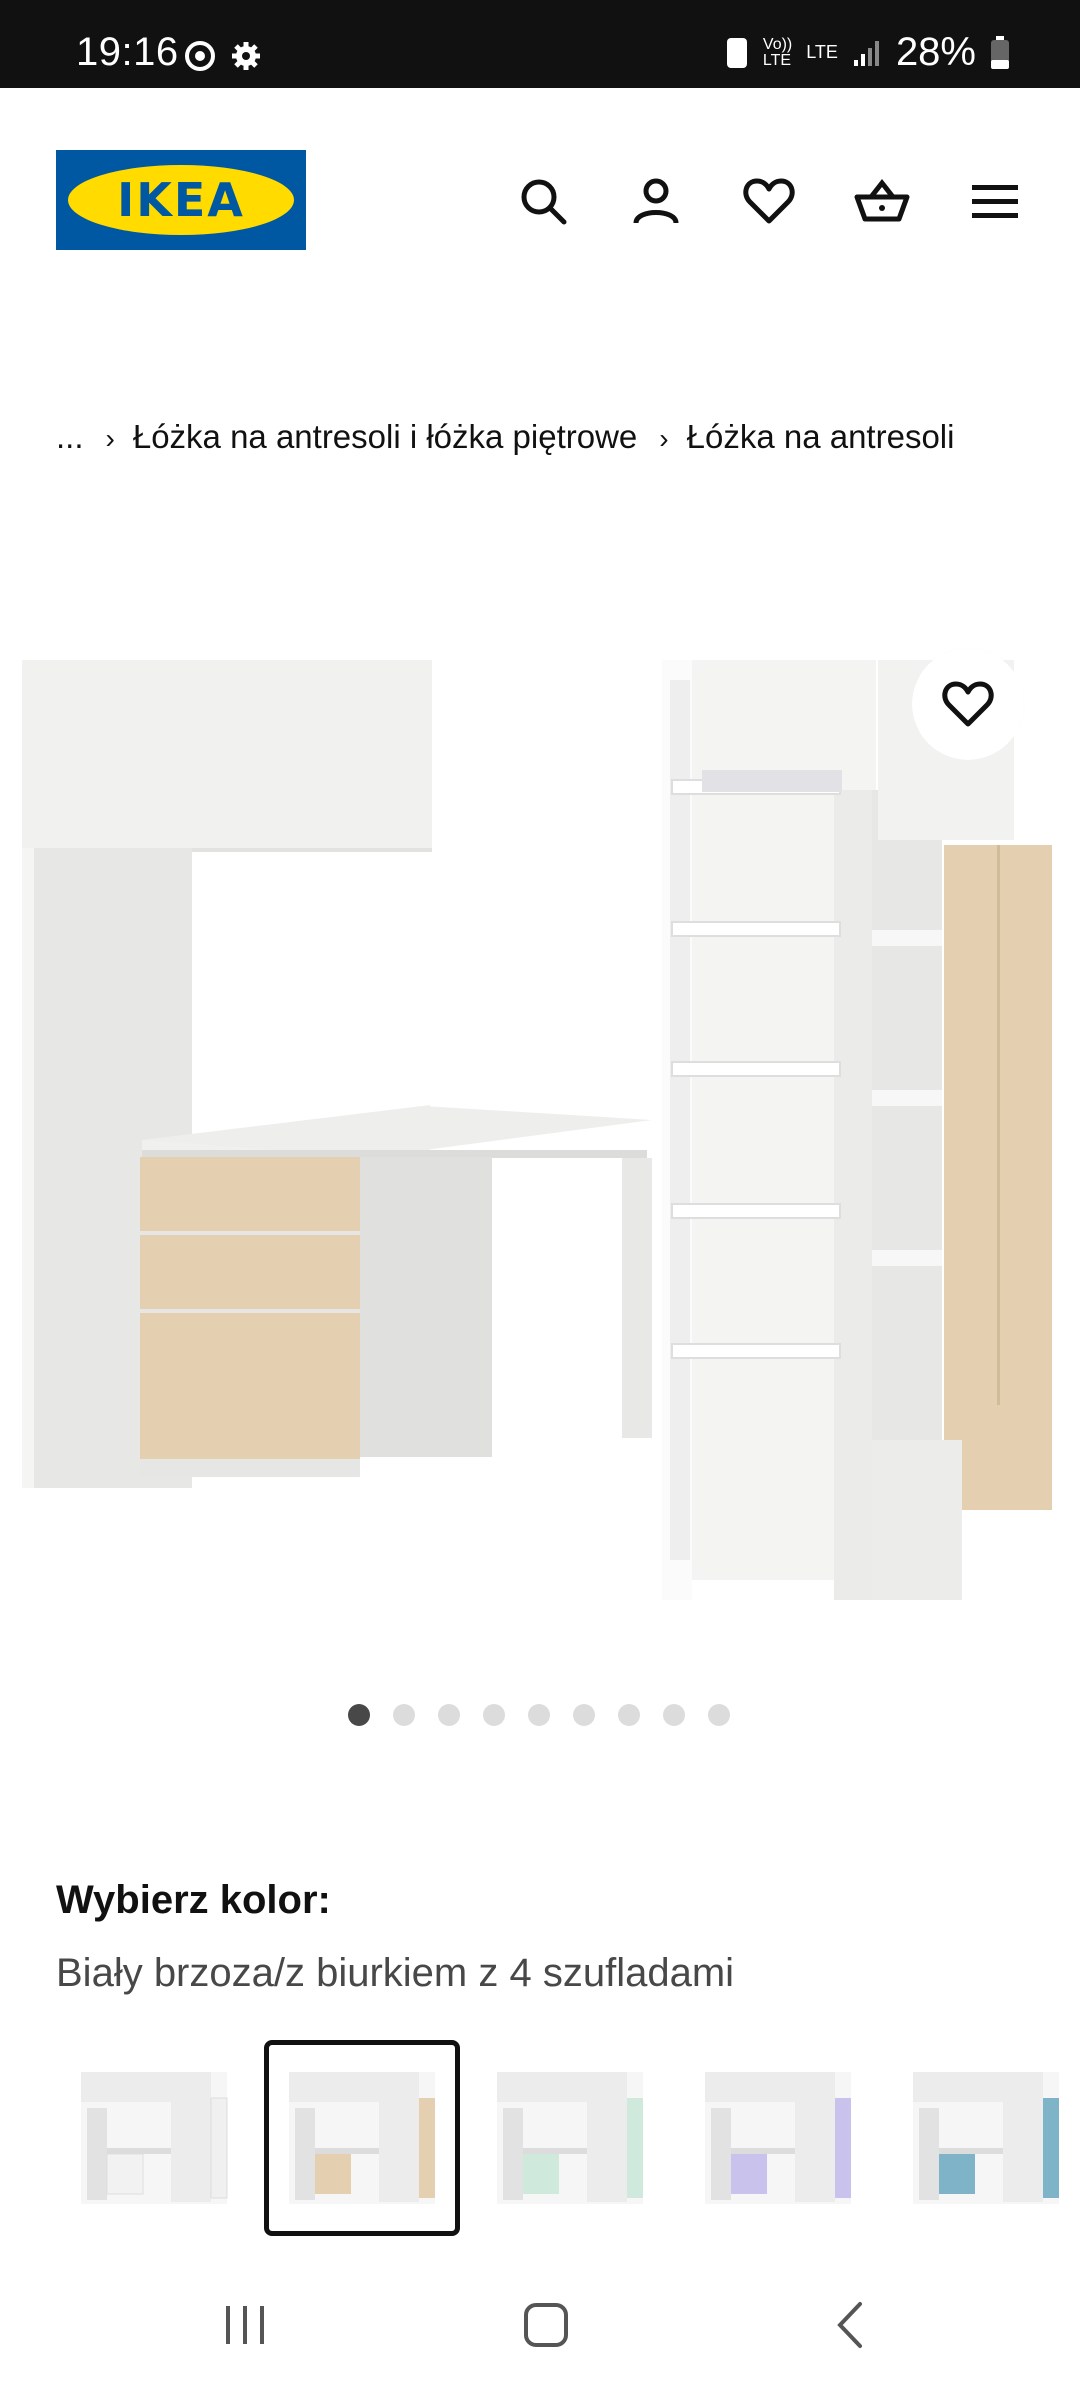  I want to click on menu-button, so click(995, 201).